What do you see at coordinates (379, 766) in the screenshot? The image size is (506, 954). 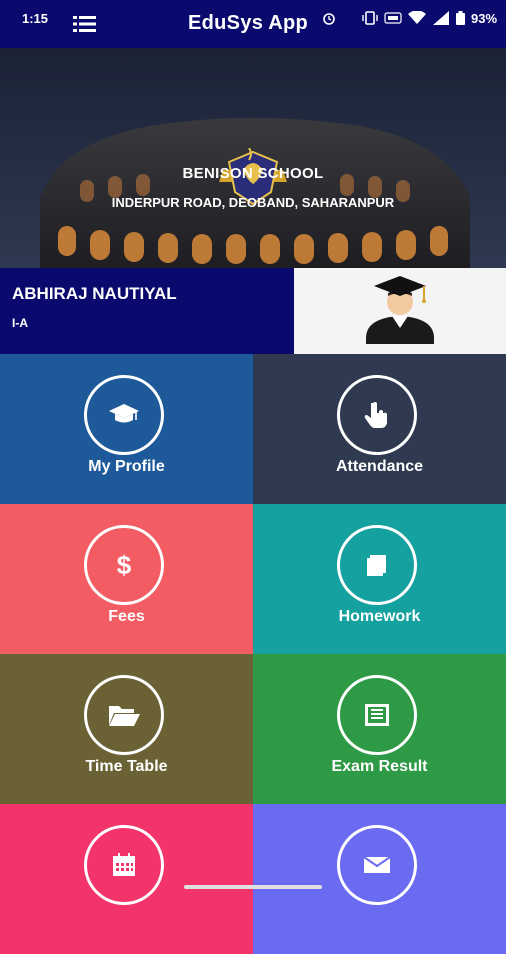 I see `tile-label: Exam Result` at bounding box center [379, 766].